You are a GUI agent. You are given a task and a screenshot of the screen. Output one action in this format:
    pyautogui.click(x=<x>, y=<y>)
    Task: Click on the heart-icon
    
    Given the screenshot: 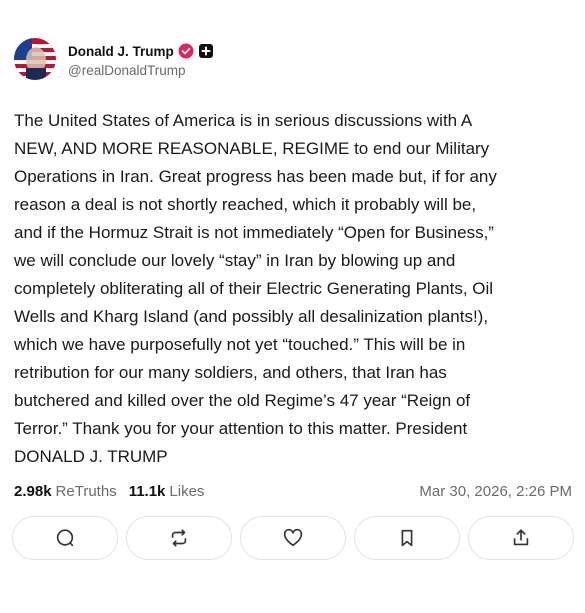 What is the action you would take?
    pyautogui.click(x=293, y=537)
    